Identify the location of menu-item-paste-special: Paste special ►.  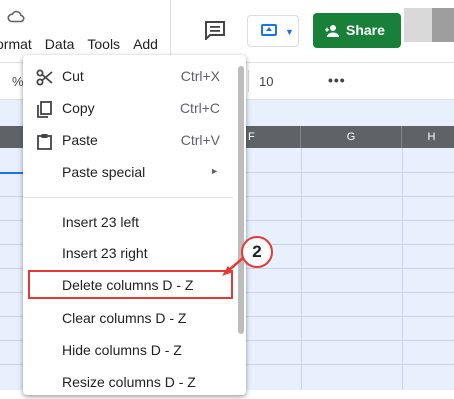
(134, 173).